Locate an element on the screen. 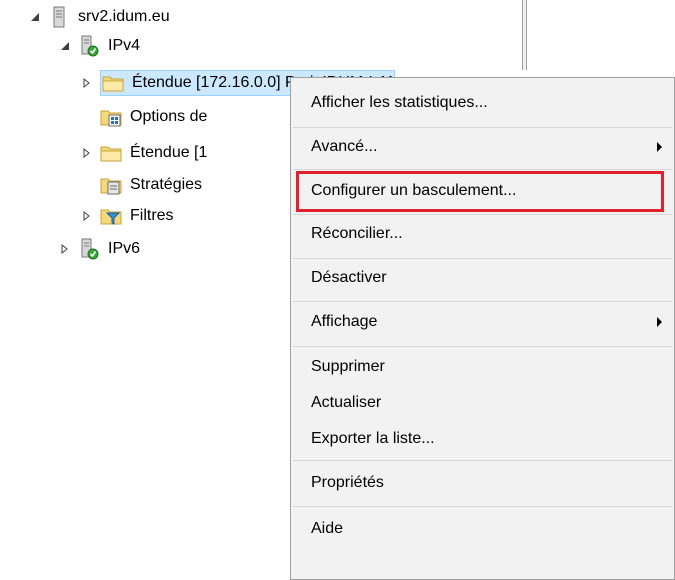 The width and height of the screenshot is (675, 580). ipv4-icon is located at coordinates (89, 46).